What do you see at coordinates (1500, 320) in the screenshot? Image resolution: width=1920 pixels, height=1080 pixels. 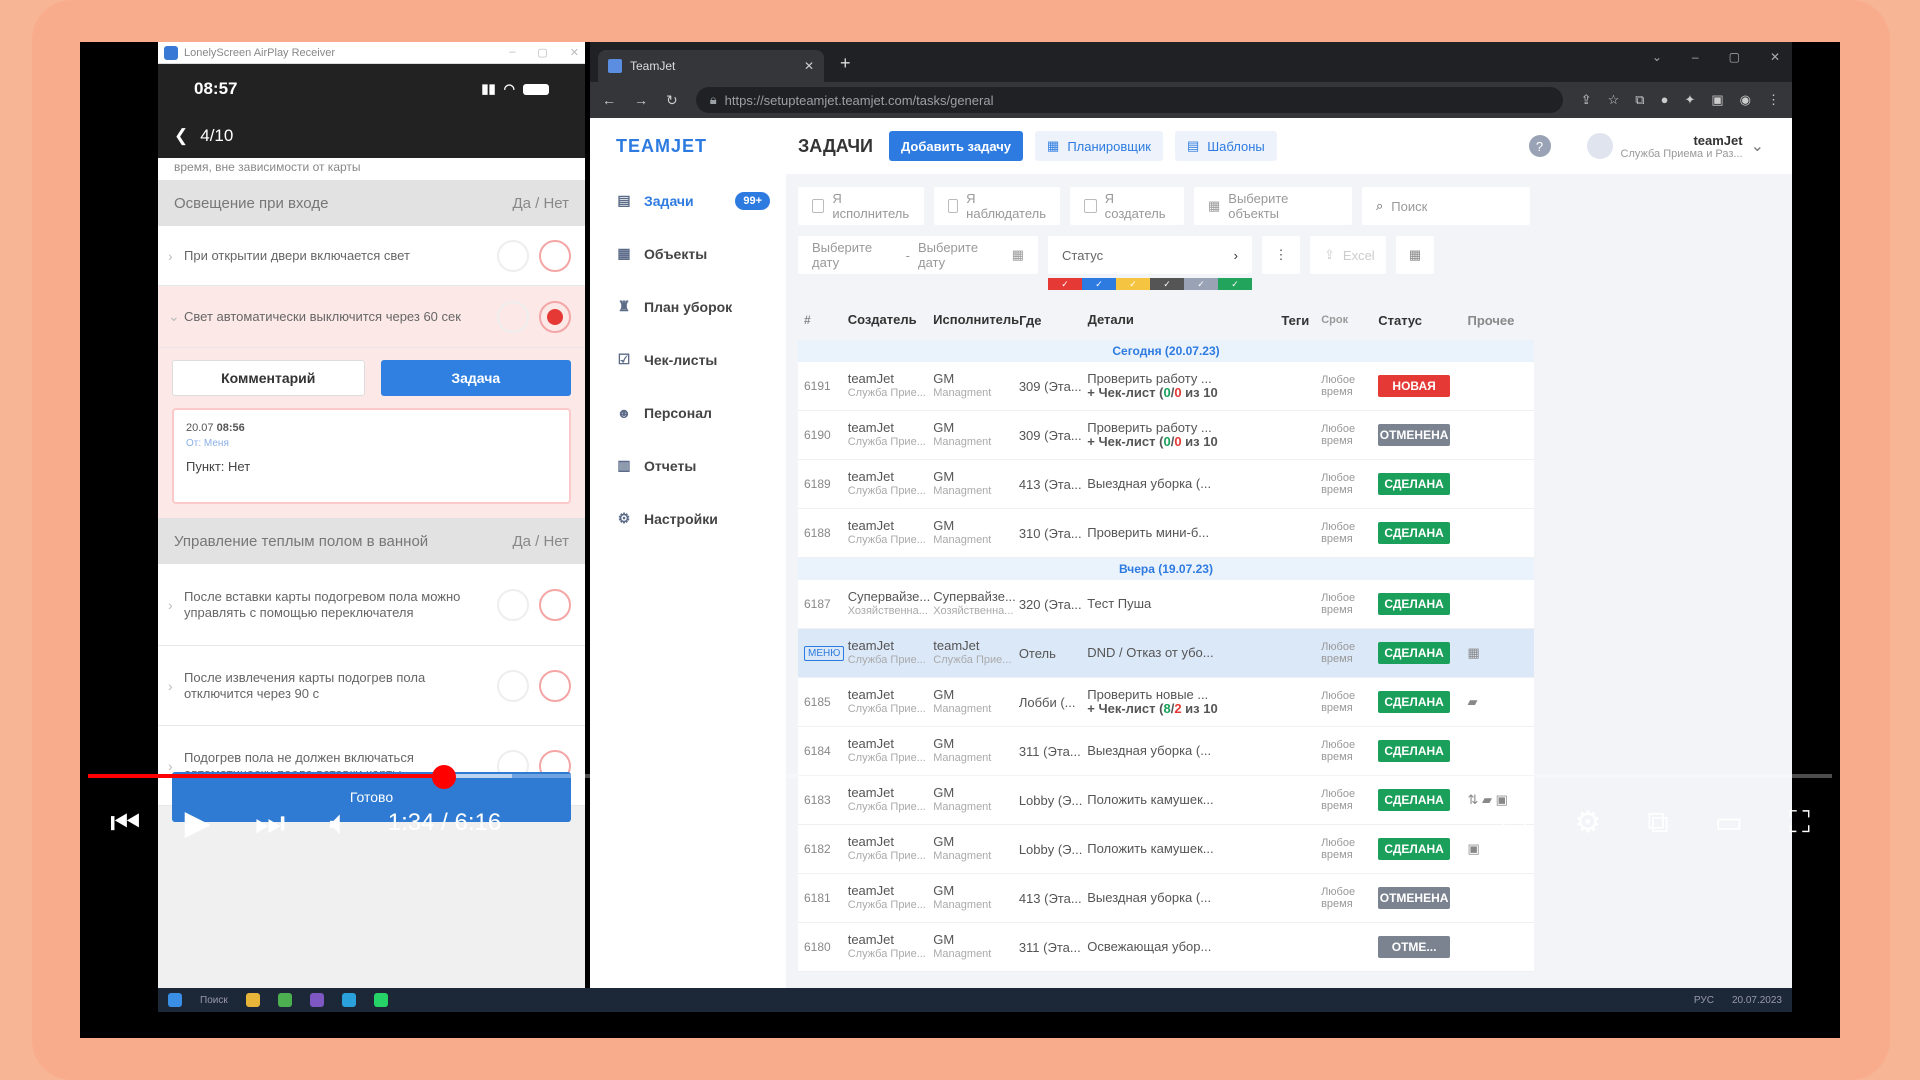 I see `column-header: Прочее` at bounding box center [1500, 320].